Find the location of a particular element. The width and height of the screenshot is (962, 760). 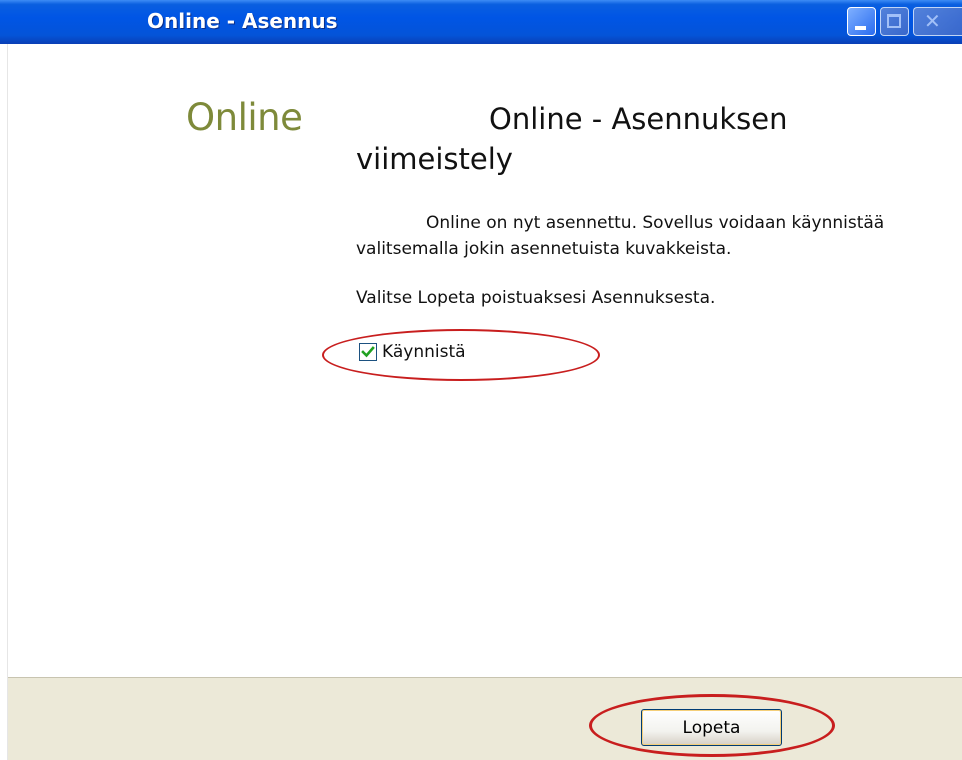

maximize-icon is located at coordinates (894, 21).